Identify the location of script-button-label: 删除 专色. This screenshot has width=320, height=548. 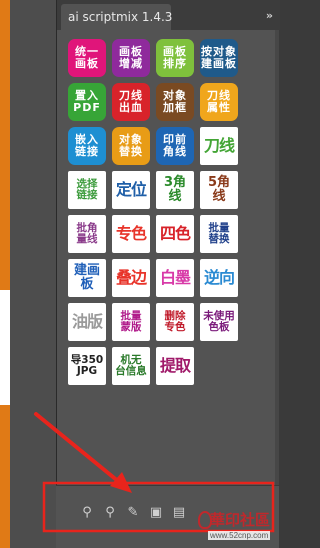
(175, 321).